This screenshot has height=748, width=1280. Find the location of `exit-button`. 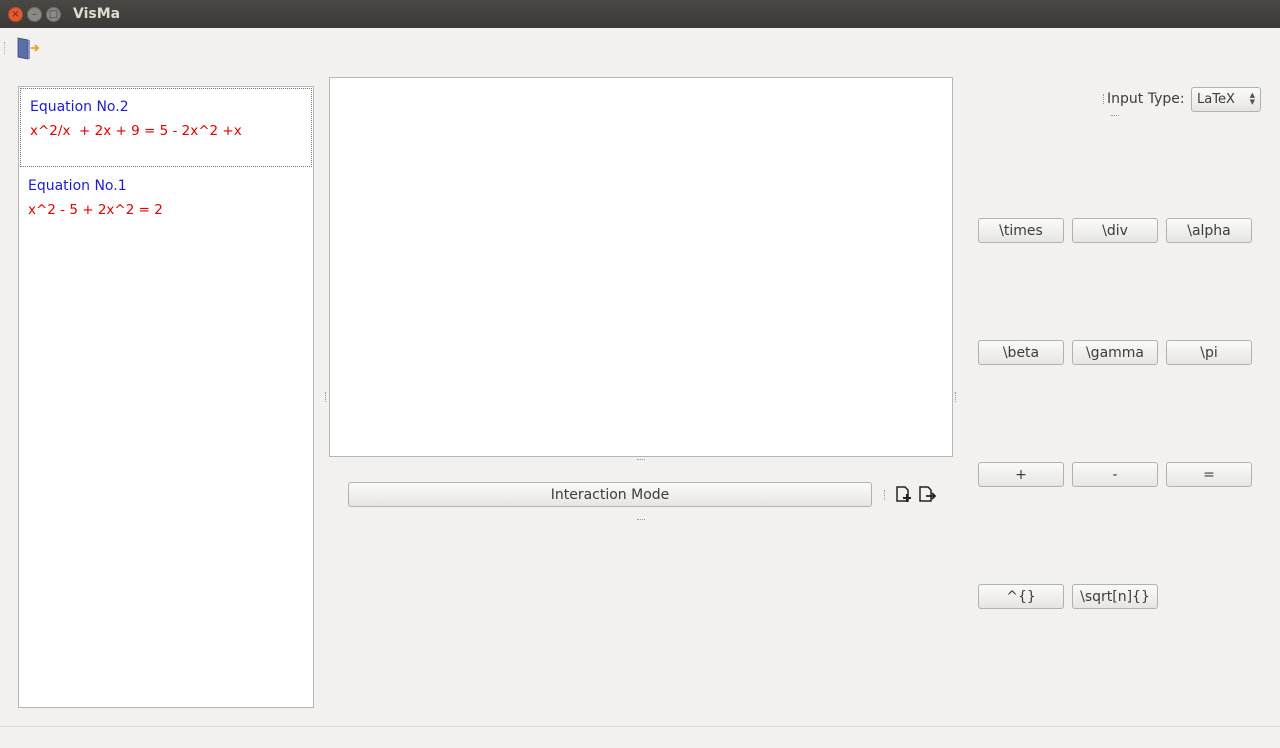

exit-button is located at coordinates (28, 48).